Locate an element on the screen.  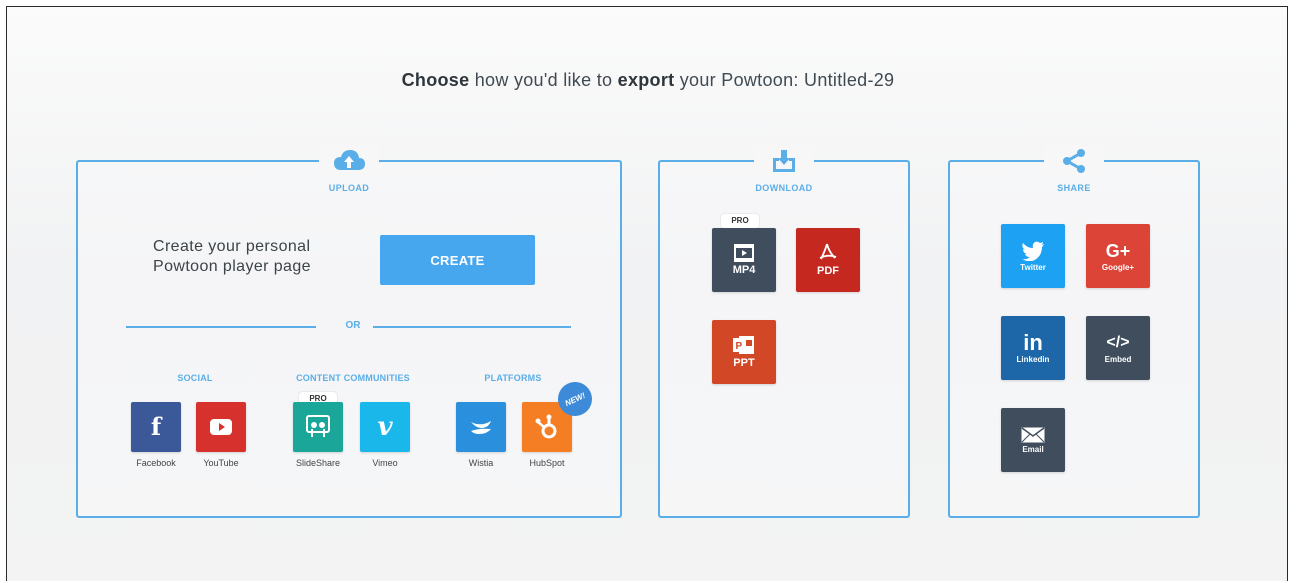
or-divider-right is located at coordinates (472, 327).